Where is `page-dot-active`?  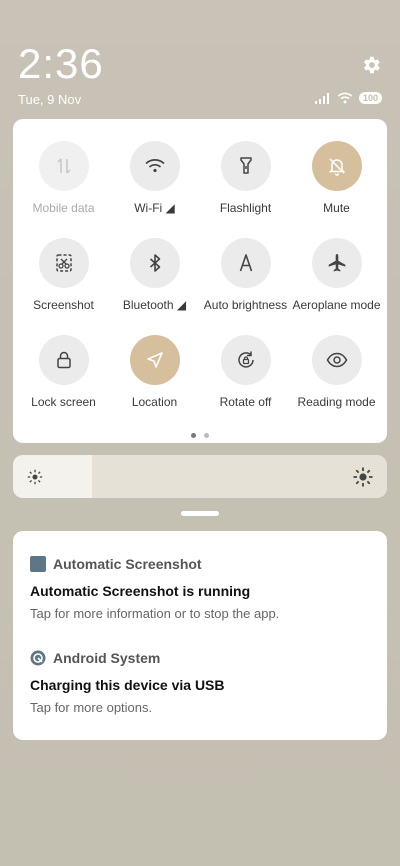 page-dot-active is located at coordinates (193, 435).